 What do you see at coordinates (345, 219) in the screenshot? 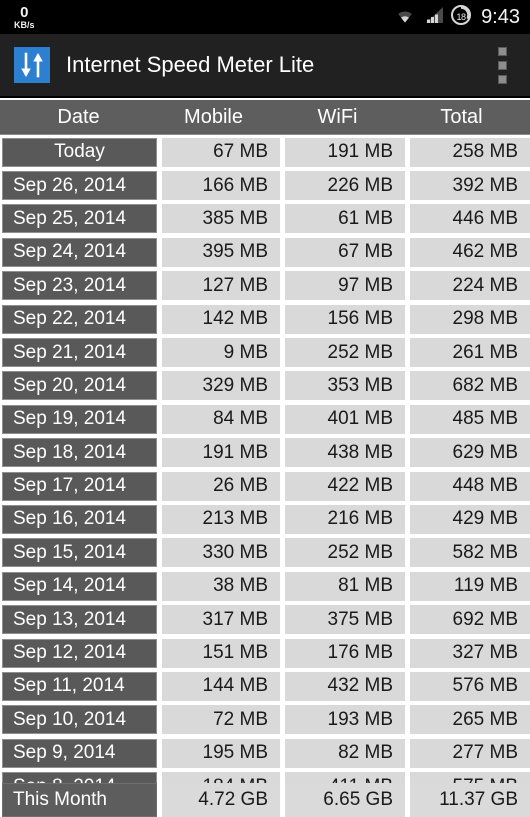
I see `cell-wifi: 61 MB` at bounding box center [345, 219].